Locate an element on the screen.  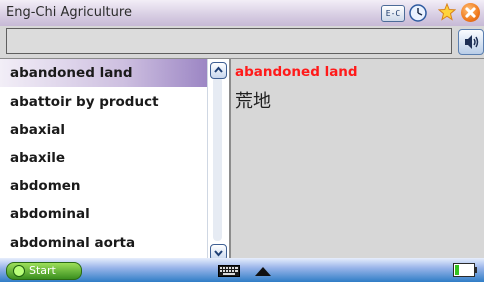
list-item: abaxile is located at coordinates (103, 158).